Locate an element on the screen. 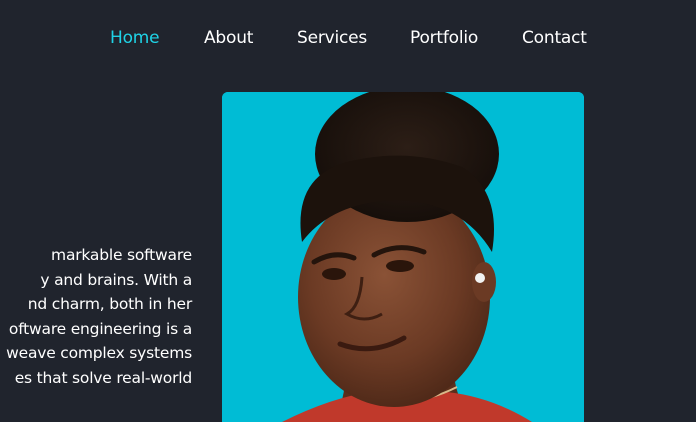 This screenshot has width=696, height=422. nav-link-contact: Contact is located at coordinates (554, 38).